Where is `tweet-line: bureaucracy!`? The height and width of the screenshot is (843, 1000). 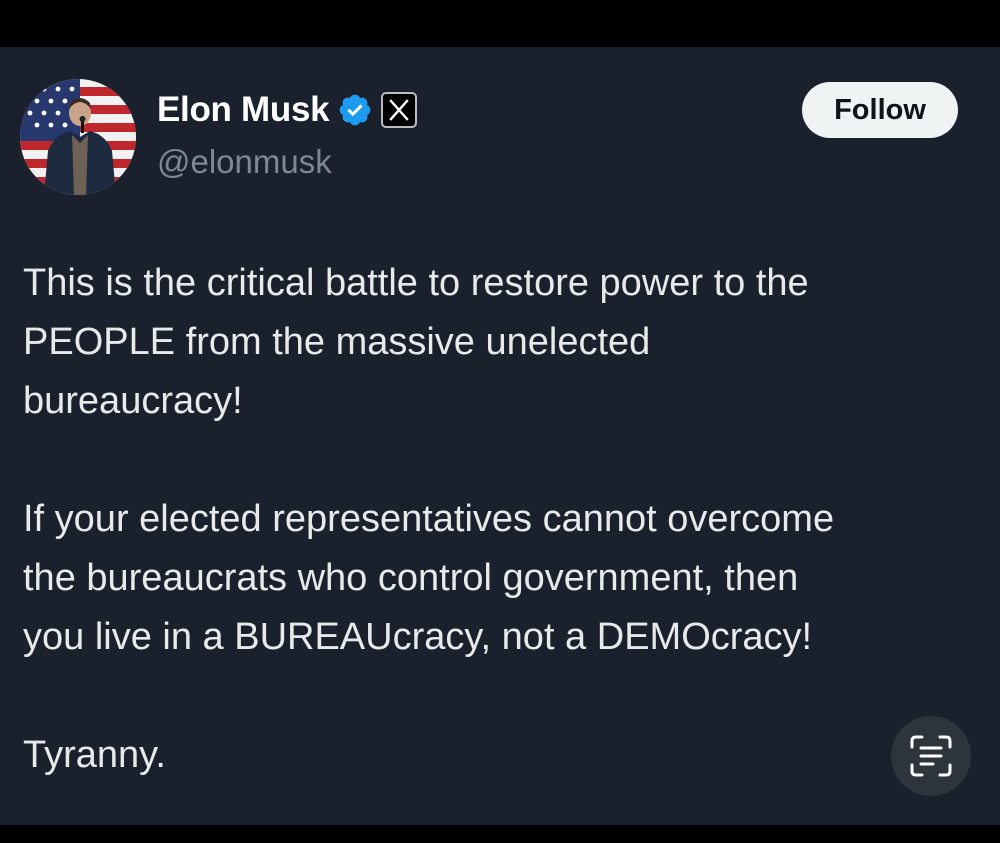
tweet-line: bureaucracy! is located at coordinates (133, 401).